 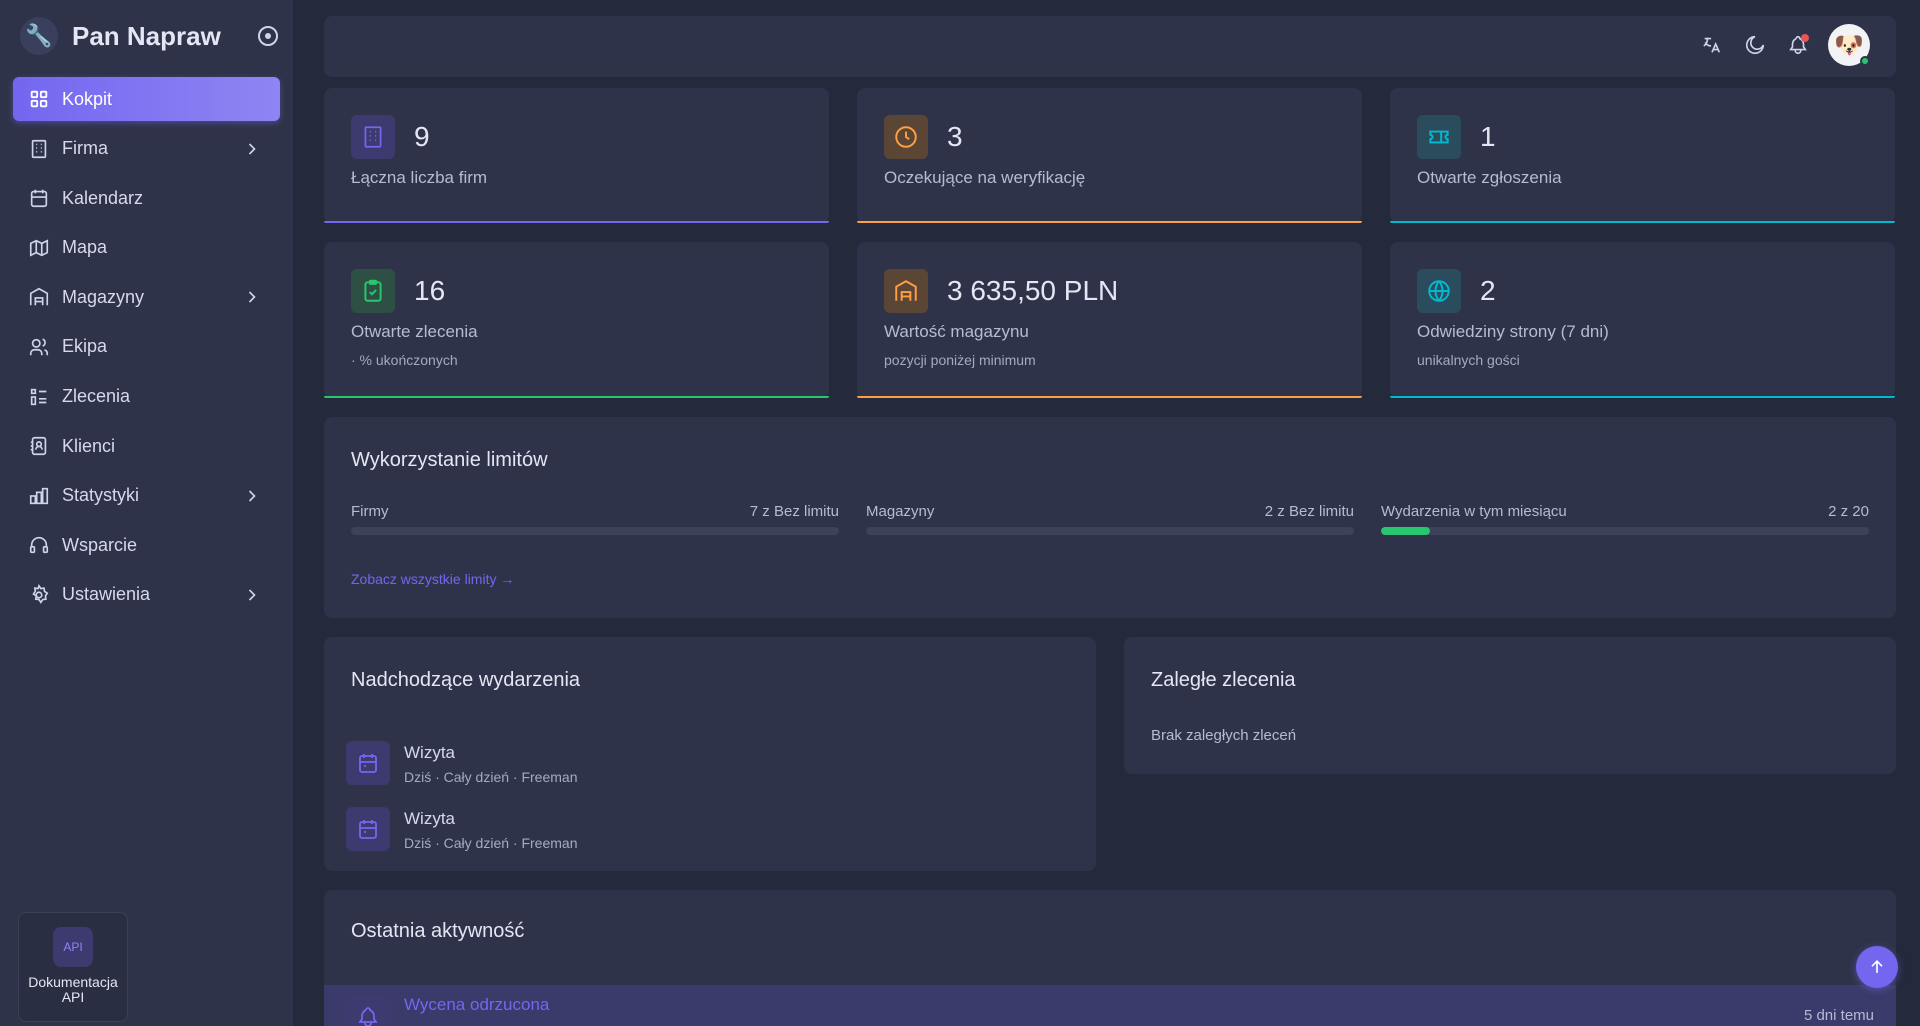 What do you see at coordinates (1488, 290) in the screenshot?
I see `stat-value: 2` at bounding box center [1488, 290].